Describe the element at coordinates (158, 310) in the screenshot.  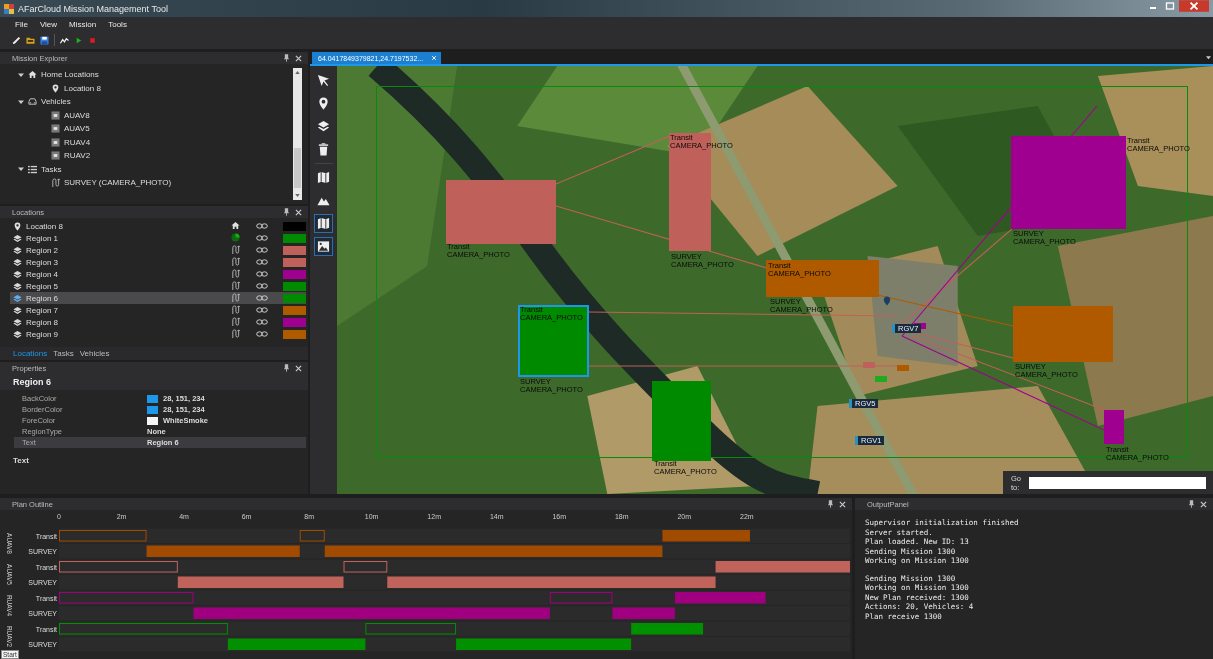
I see `location-row: Region 7` at that location.